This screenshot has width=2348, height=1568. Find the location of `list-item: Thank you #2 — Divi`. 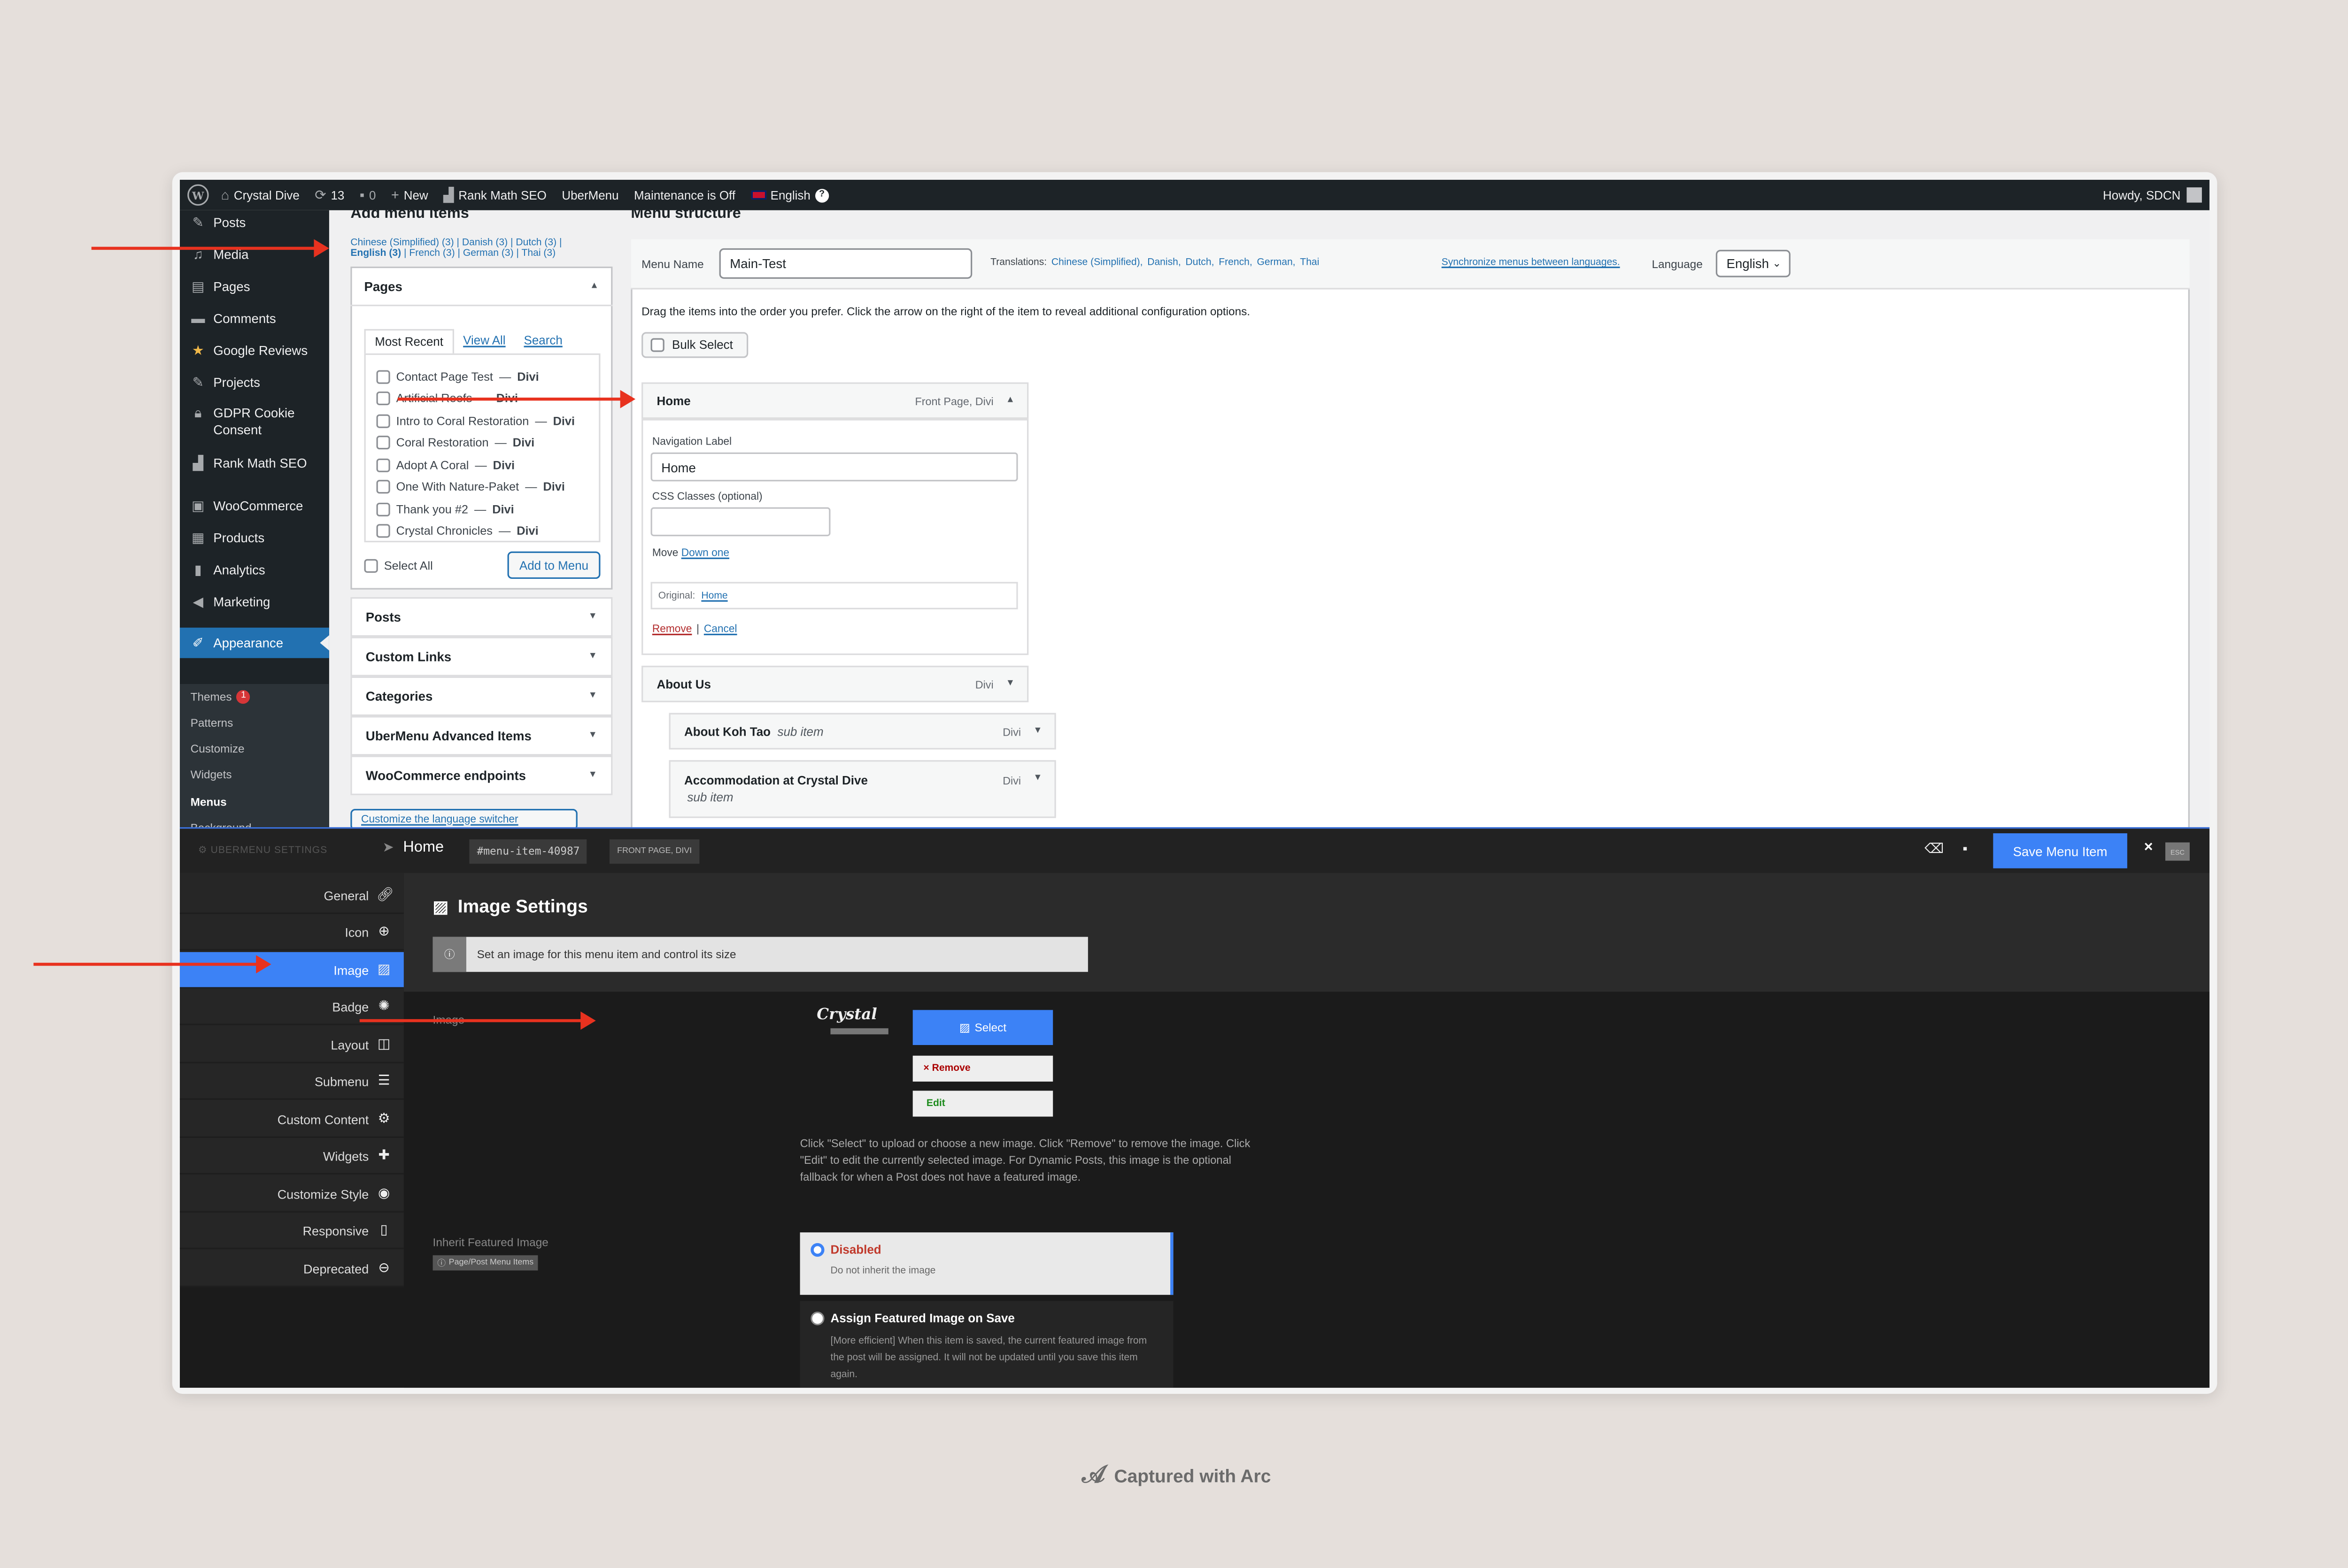

list-item: Thank you #2 — Divi is located at coordinates (445, 510).